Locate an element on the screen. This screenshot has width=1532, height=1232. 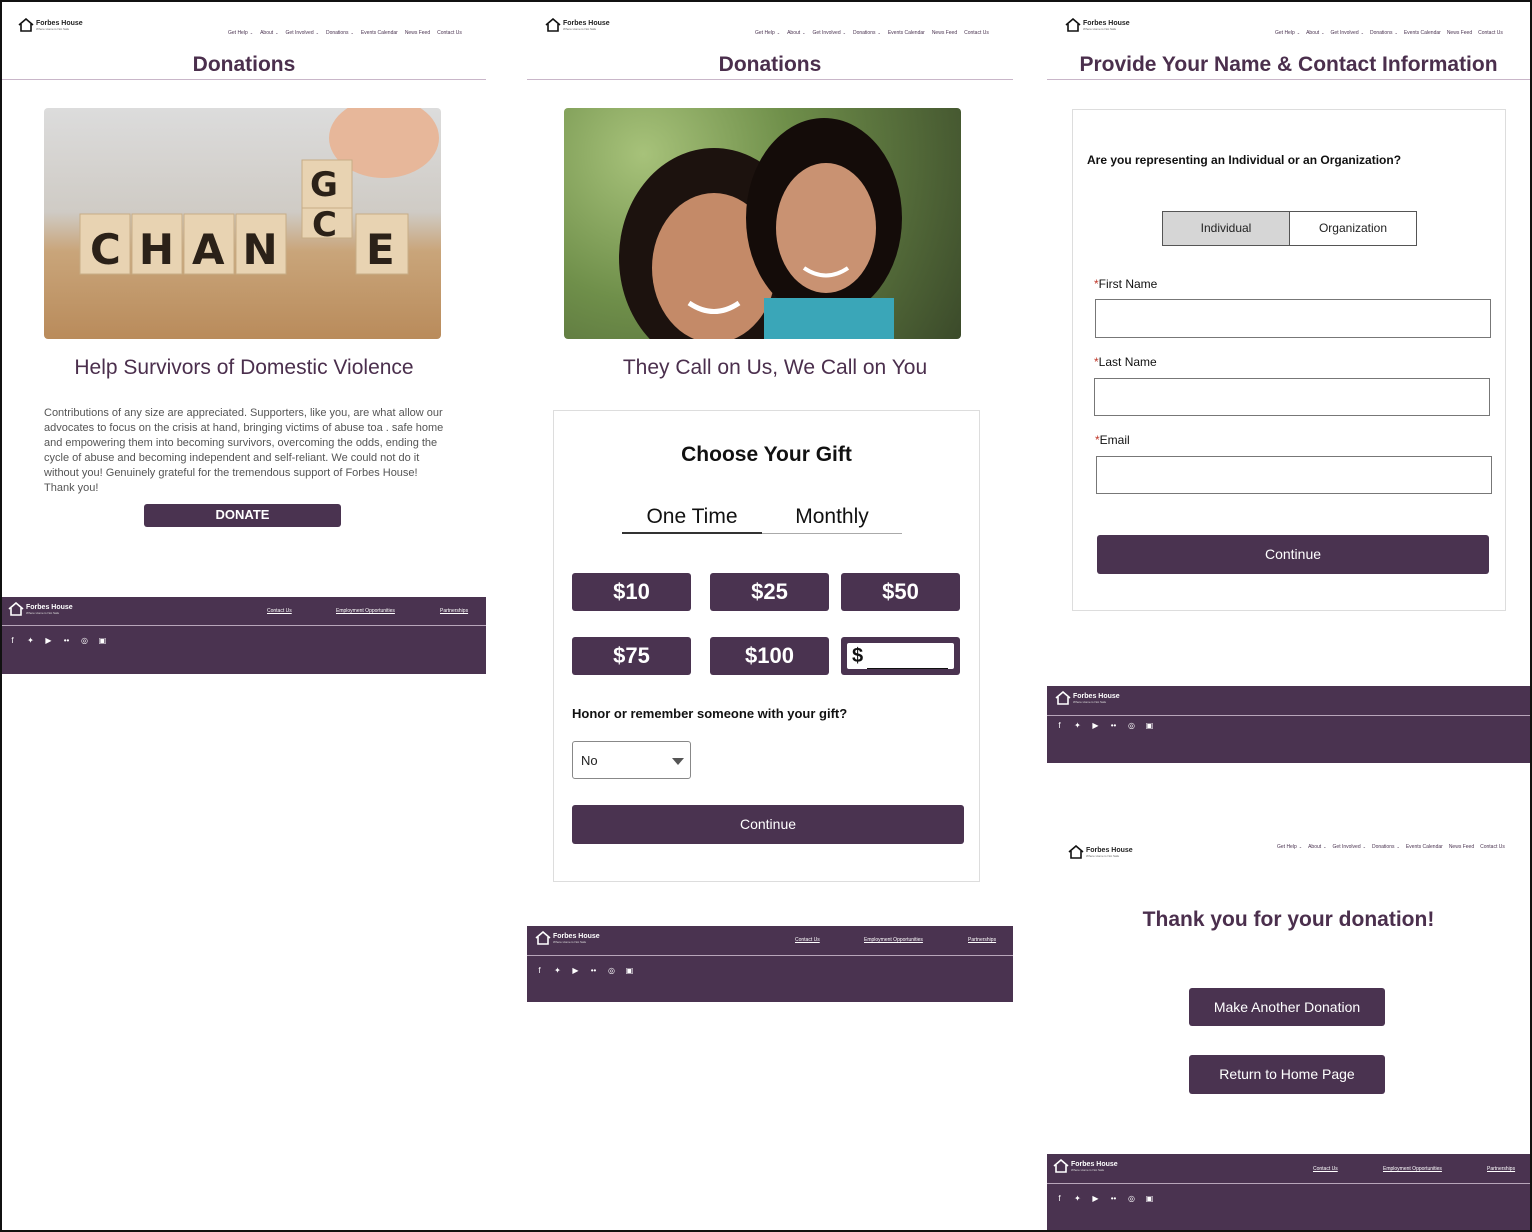
last-name-label: *Last Name is located at coordinates (1125, 362).